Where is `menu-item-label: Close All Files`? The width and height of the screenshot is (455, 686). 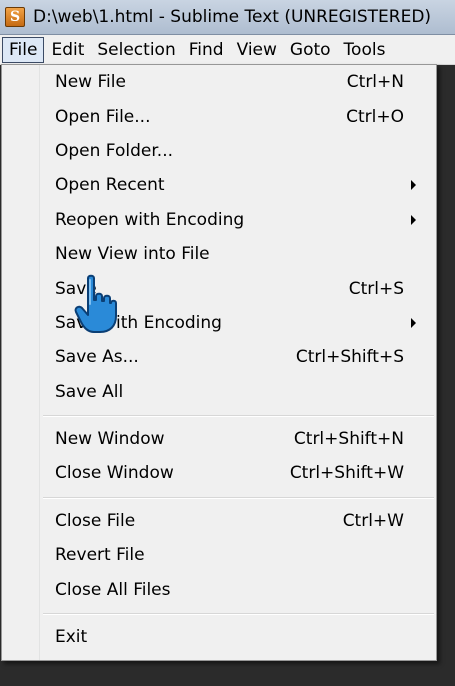 menu-item-label: Close All Files is located at coordinates (113, 589).